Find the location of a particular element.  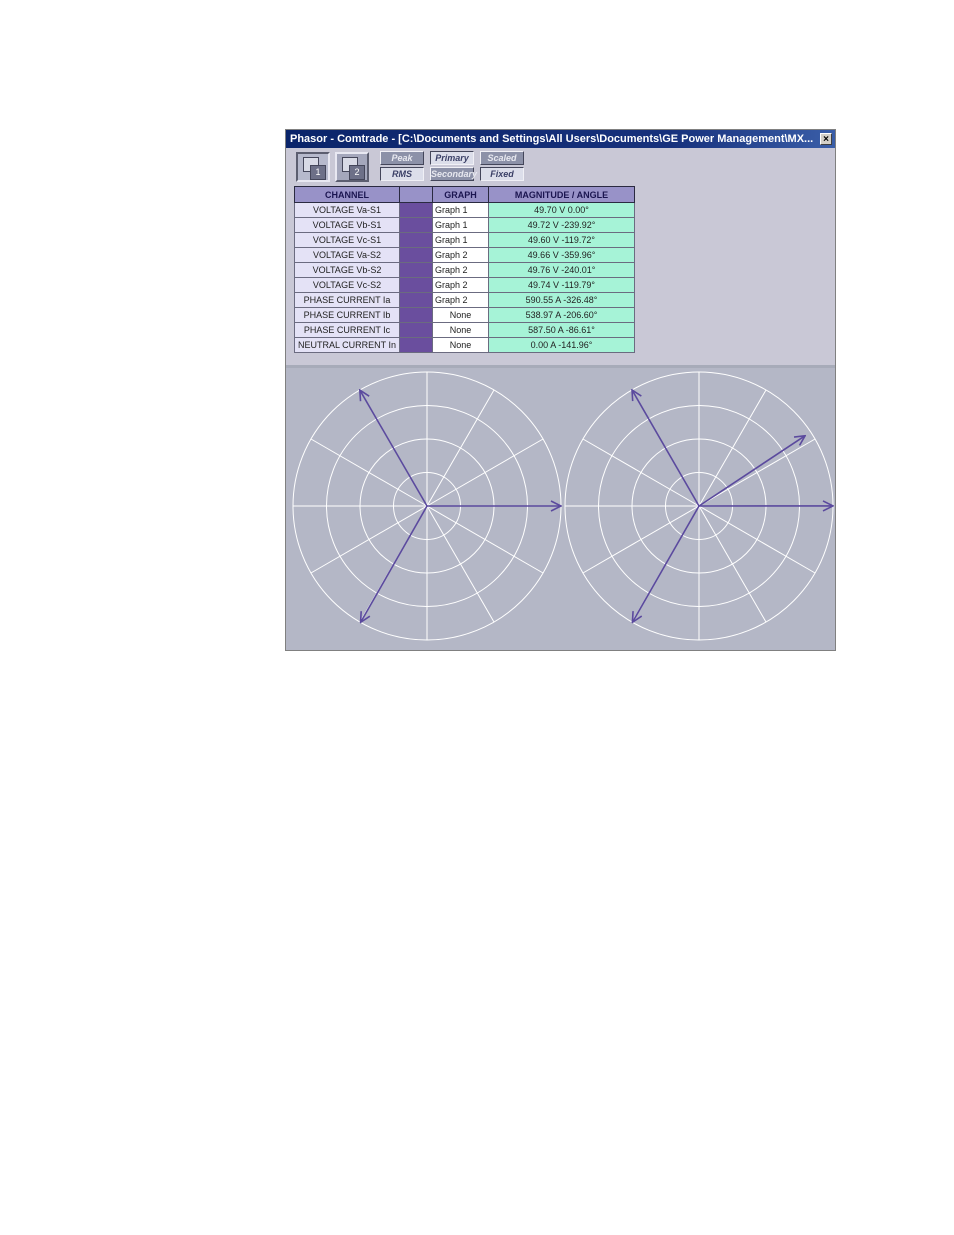

table-row: NEUTRAL CURRENT In None 0.00 A -141.96° is located at coordinates (464, 345).